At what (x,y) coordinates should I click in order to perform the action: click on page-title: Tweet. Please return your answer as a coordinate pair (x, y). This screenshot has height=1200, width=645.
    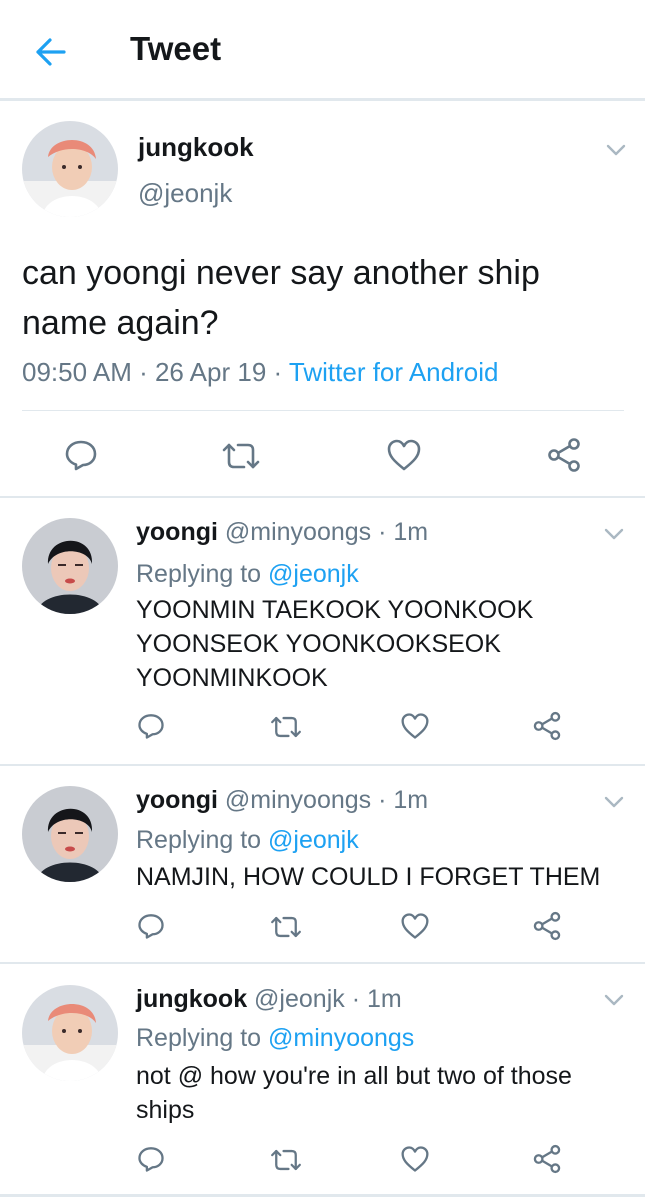
    Looking at the image, I should click on (176, 48).